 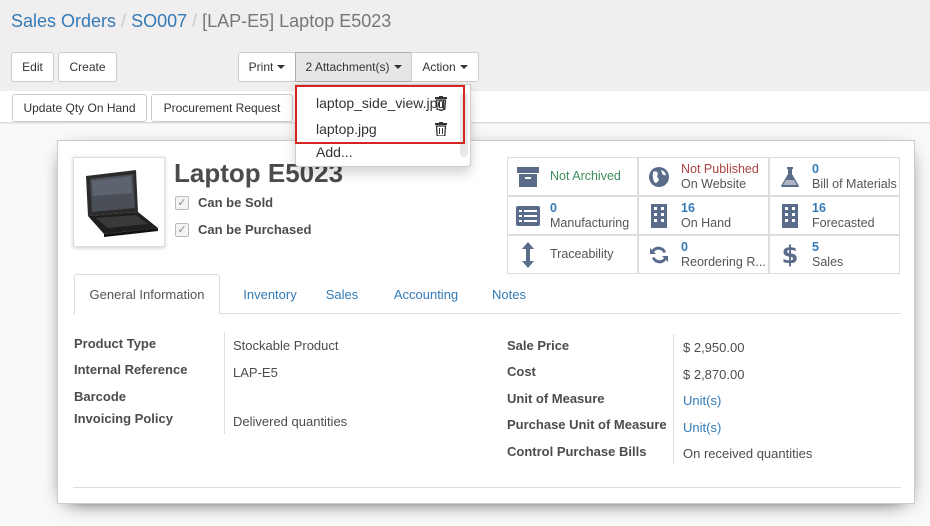 What do you see at coordinates (577, 451) in the screenshot?
I see `control-bills-label: Control Purchase Bills` at bounding box center [577, 451].